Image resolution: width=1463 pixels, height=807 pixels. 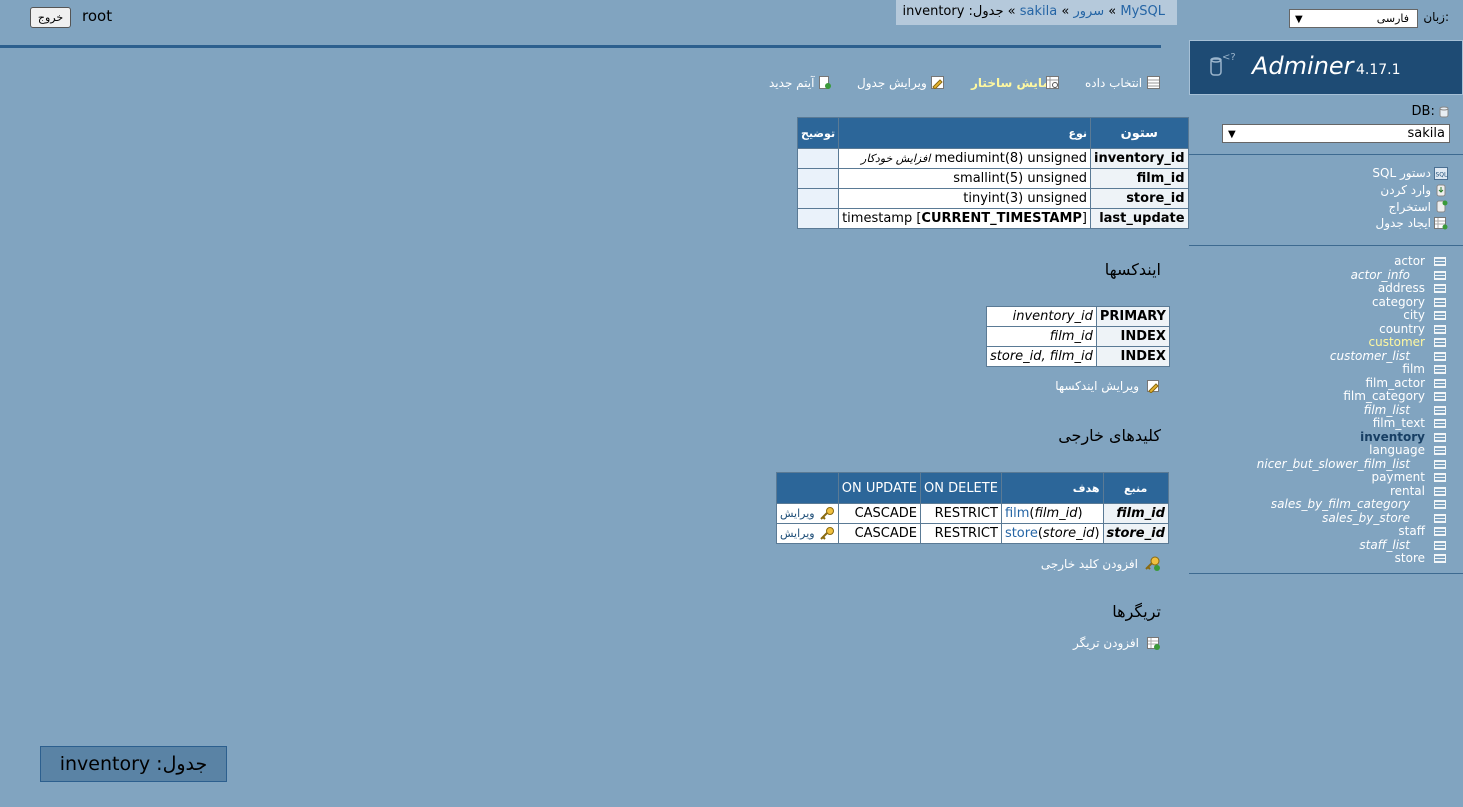 I want to click on alter-table-icon, so click(x=937, y=82).